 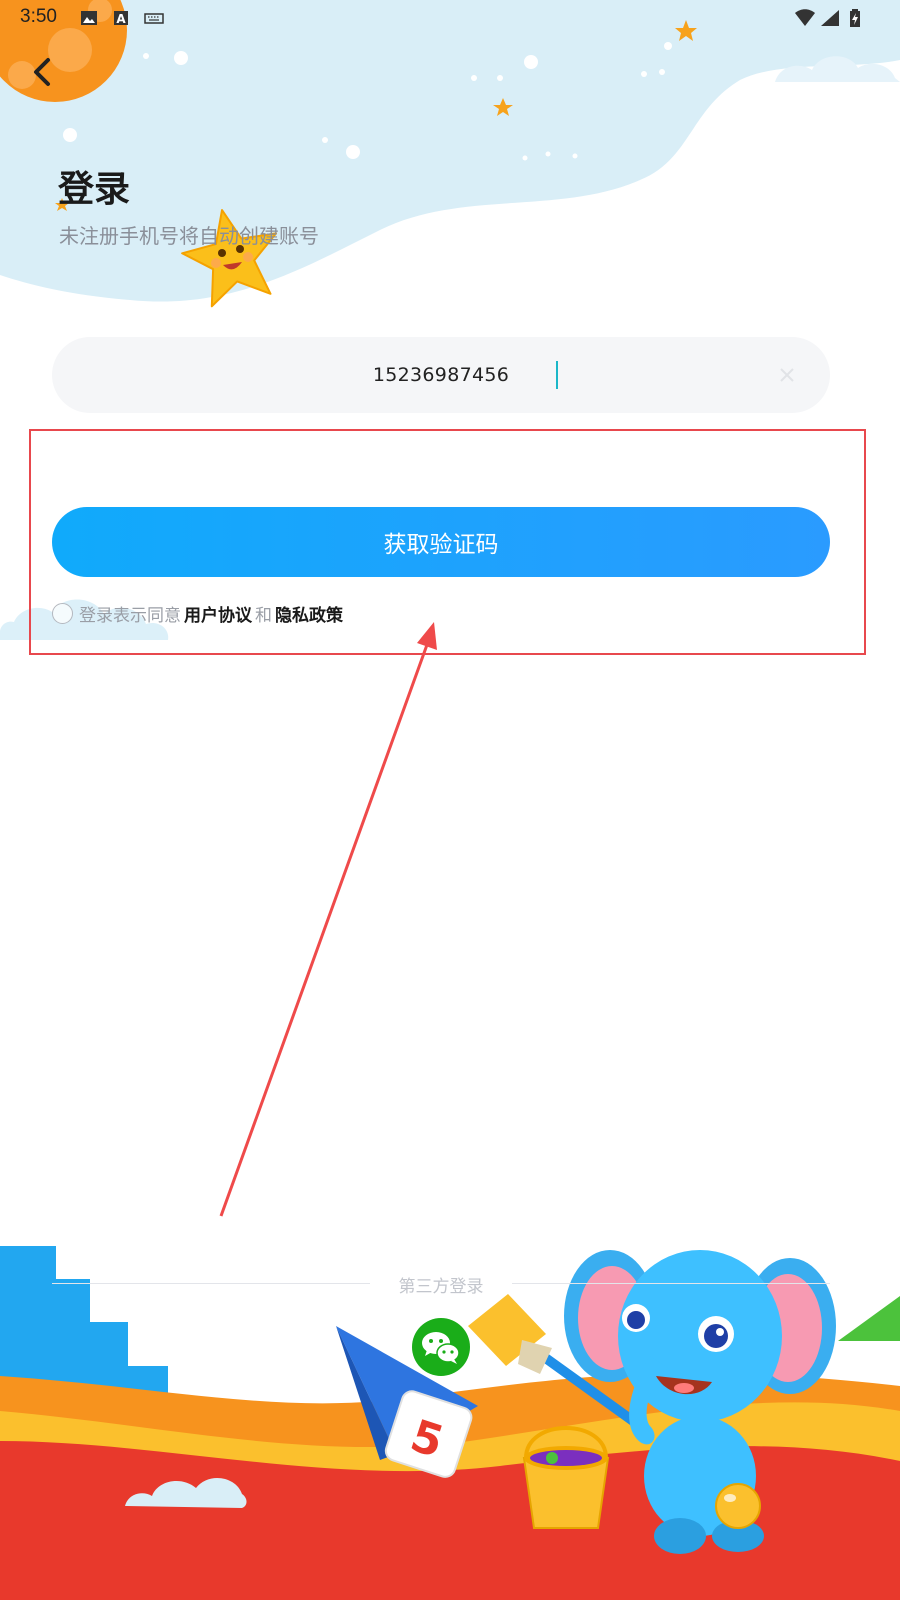 What do you see at coordinates (44, 72) in the screenshot?
I see `chevron-left-icon` at bounding box center [44, 72].